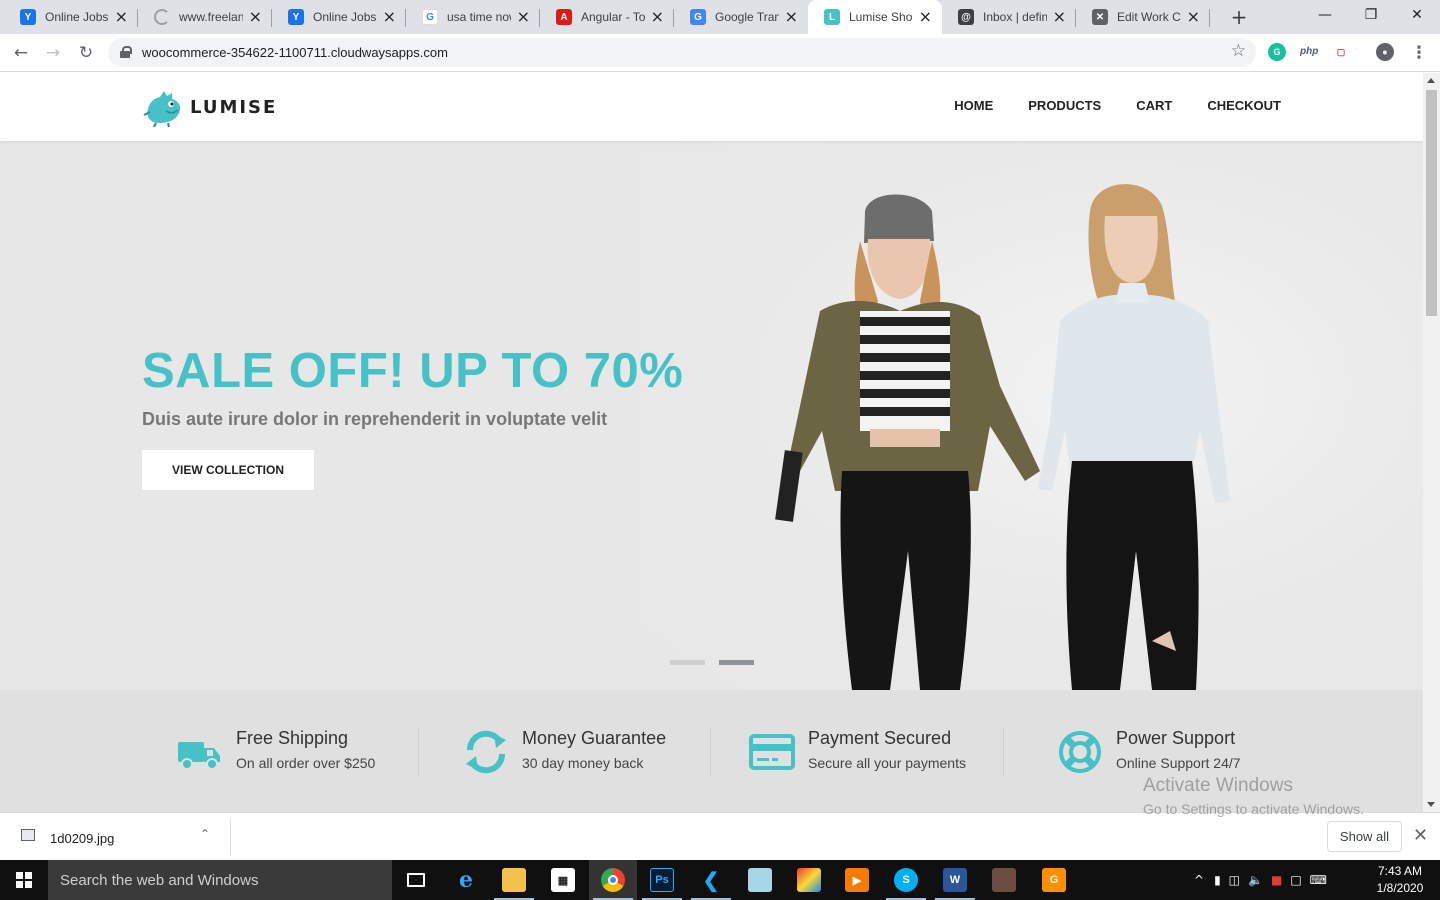 This screenshot has height=900, width=1440. Describe the element at coordinates (199, 756) in the screenshot. I see `truck-icon` at that location.